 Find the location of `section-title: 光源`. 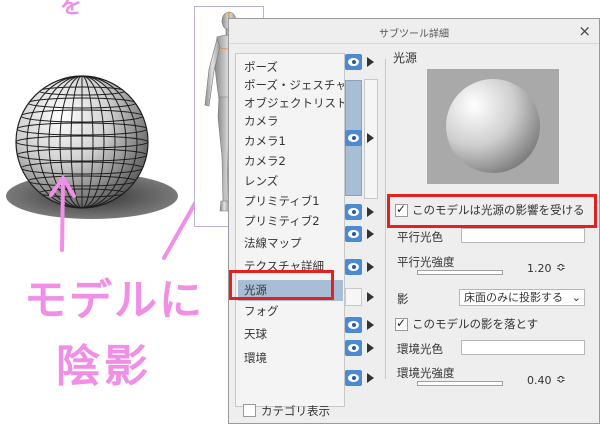

section-title: 光源 is located at coordinates (405, 58).